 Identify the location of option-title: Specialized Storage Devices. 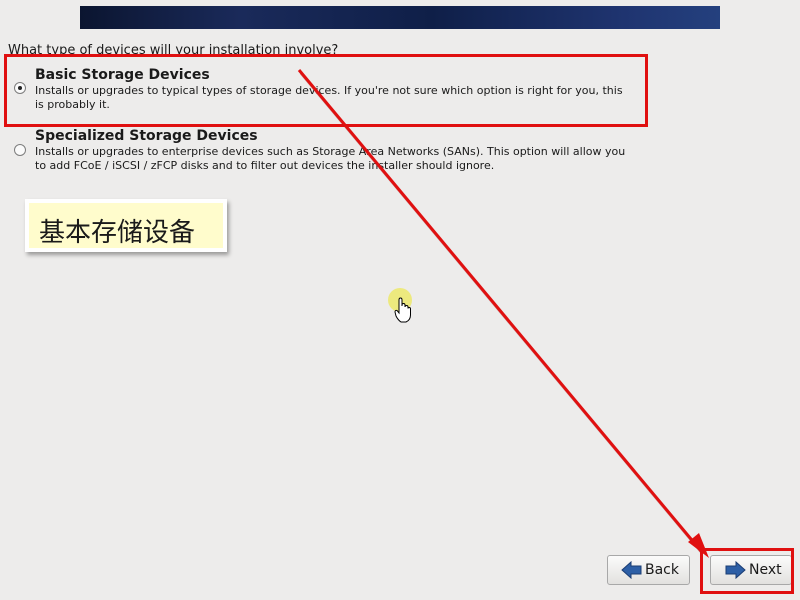
(146, 136).